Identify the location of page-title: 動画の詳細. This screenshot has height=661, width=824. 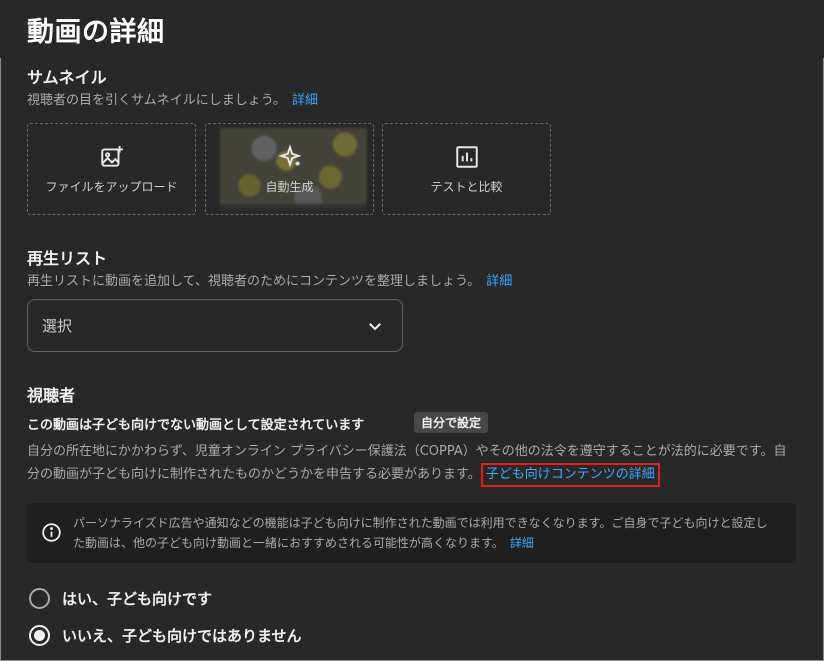
(96, 32).